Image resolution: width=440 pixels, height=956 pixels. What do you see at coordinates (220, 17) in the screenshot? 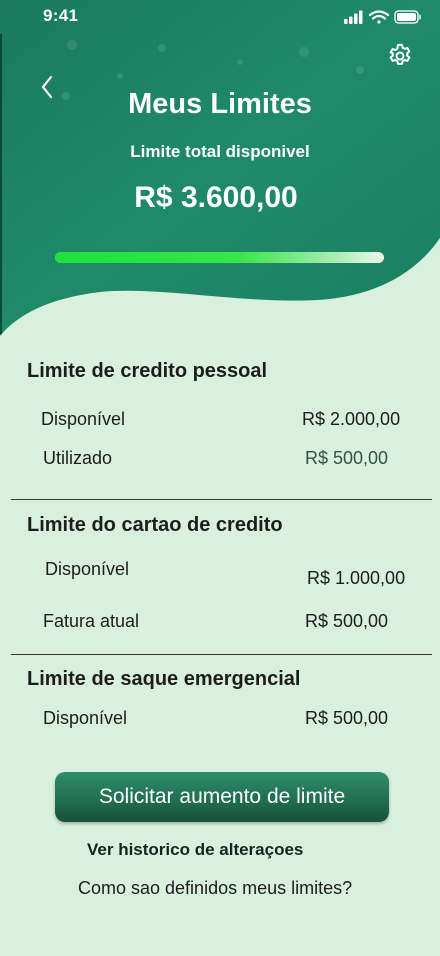
I see `status-bar: 9:41` at bounding box center [220, 17].